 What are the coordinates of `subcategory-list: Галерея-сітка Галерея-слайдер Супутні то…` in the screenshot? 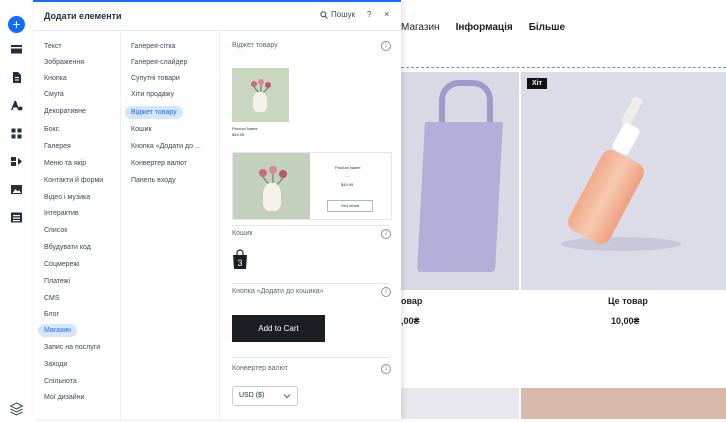 It's located at (170, 225).